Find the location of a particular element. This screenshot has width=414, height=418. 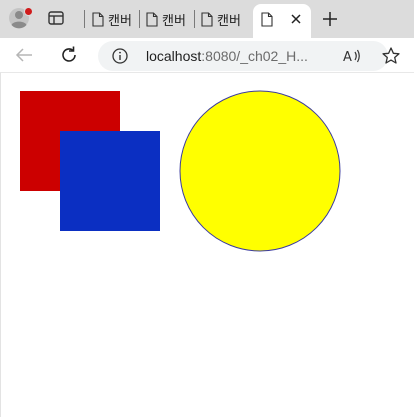

close-icon is located at coordinates (296, 19).